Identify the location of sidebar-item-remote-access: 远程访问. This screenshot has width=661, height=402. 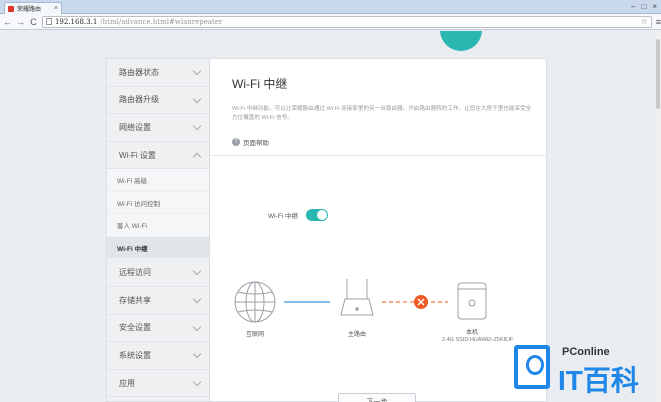
(158, 273).